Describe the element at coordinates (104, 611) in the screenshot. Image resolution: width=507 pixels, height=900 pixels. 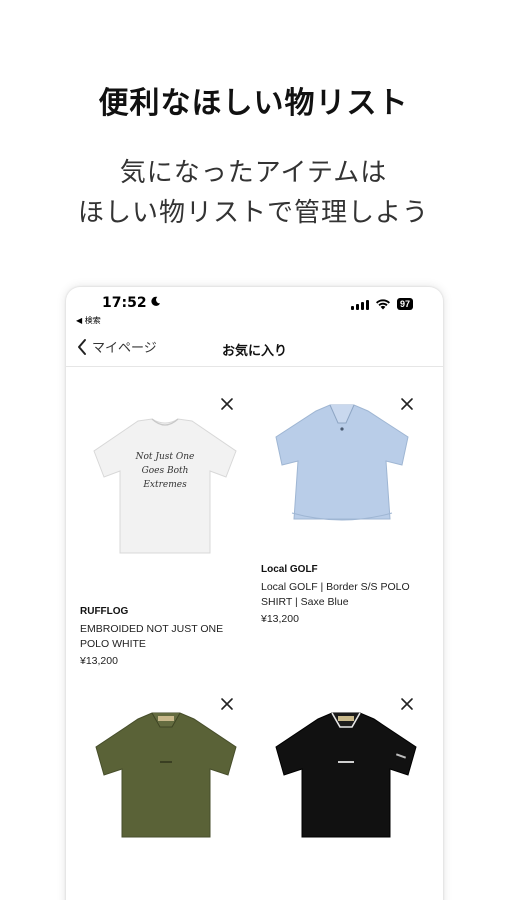
I see `product-brand: RUFFLOG` at that location.